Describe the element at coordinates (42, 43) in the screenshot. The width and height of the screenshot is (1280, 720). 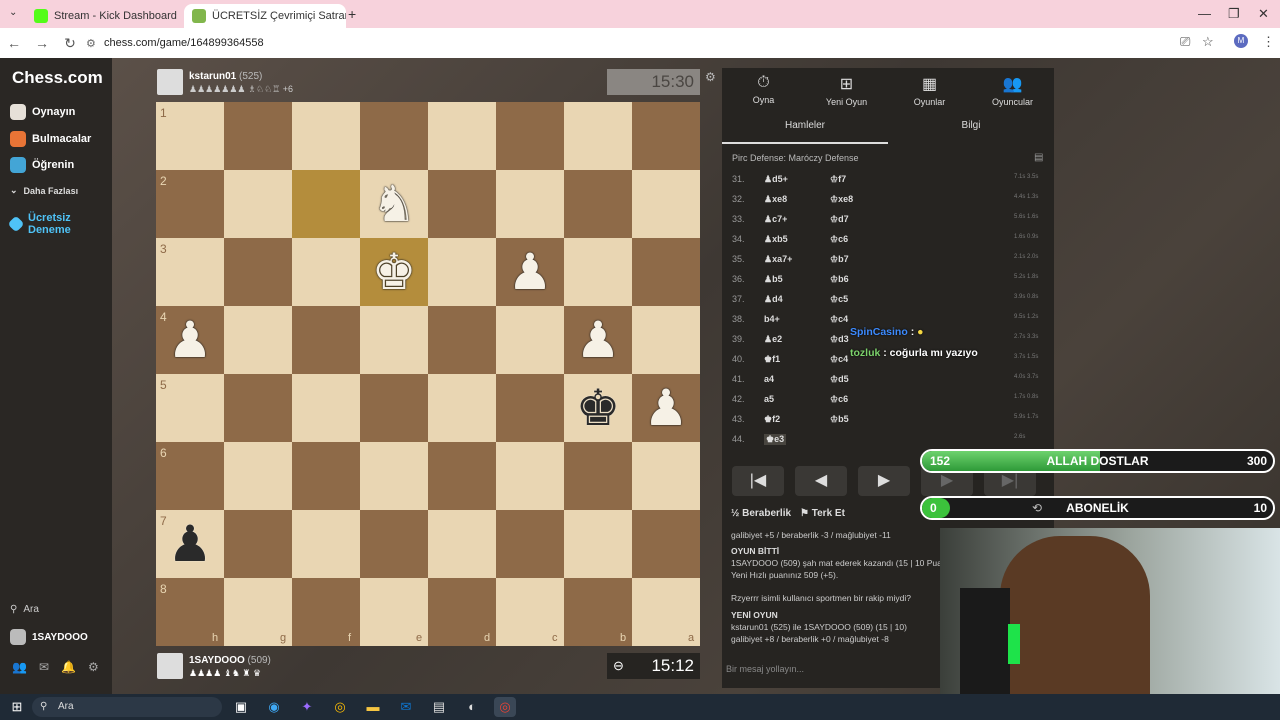
I see `forward-icon: →` at that location.